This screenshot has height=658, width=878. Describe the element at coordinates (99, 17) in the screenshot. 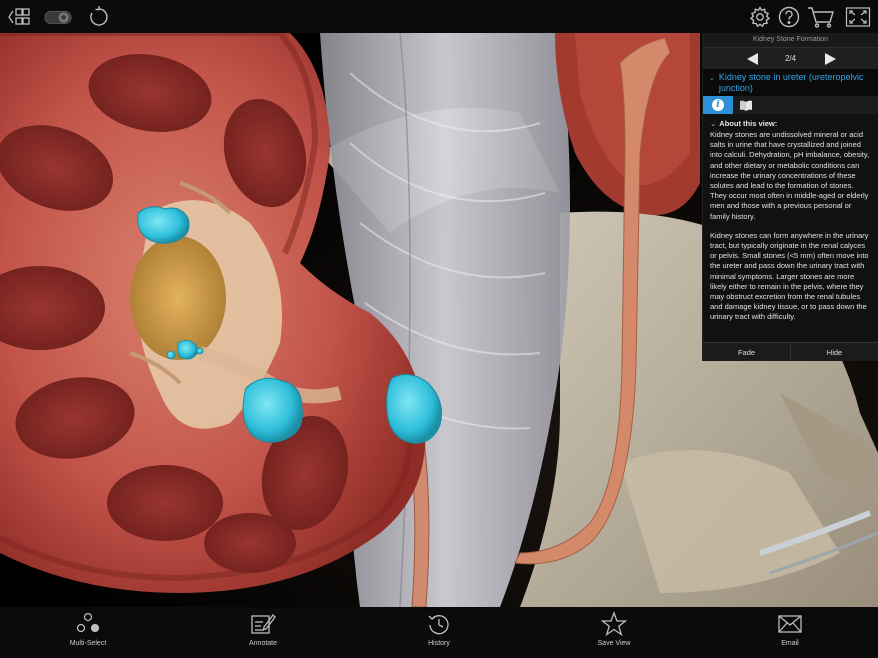

I see `reset-icon` at that location.